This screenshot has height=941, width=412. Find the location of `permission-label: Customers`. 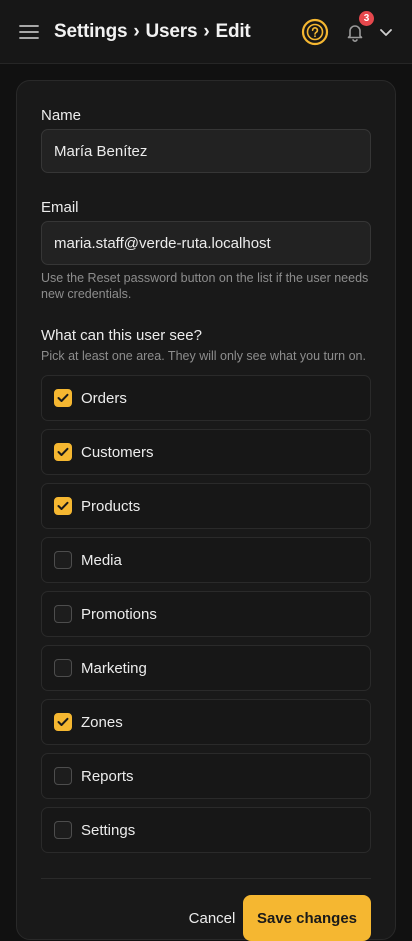

permission-label: Customers is located at coordinates (117, 452).